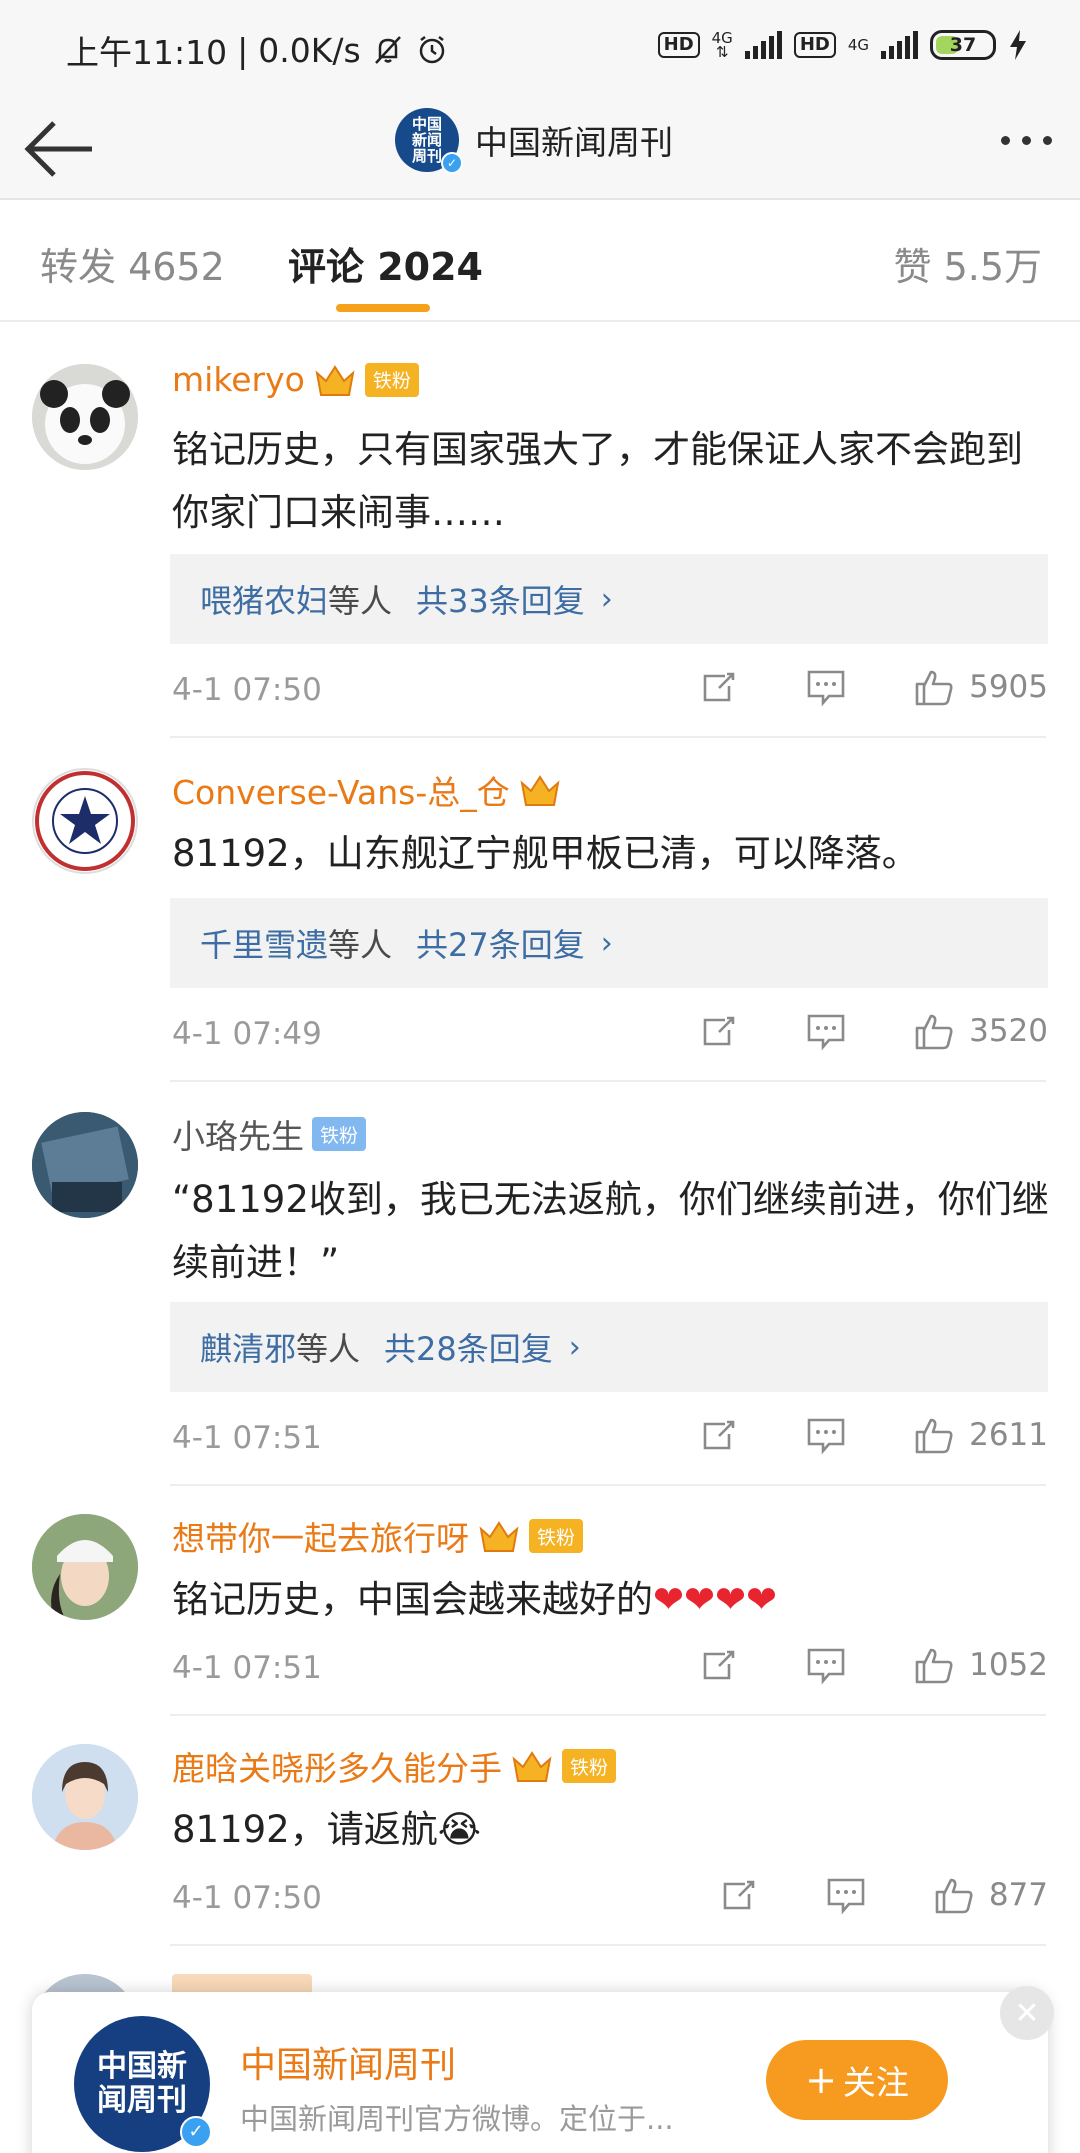  I want to click on more-options-icon, so click(1026, 140).